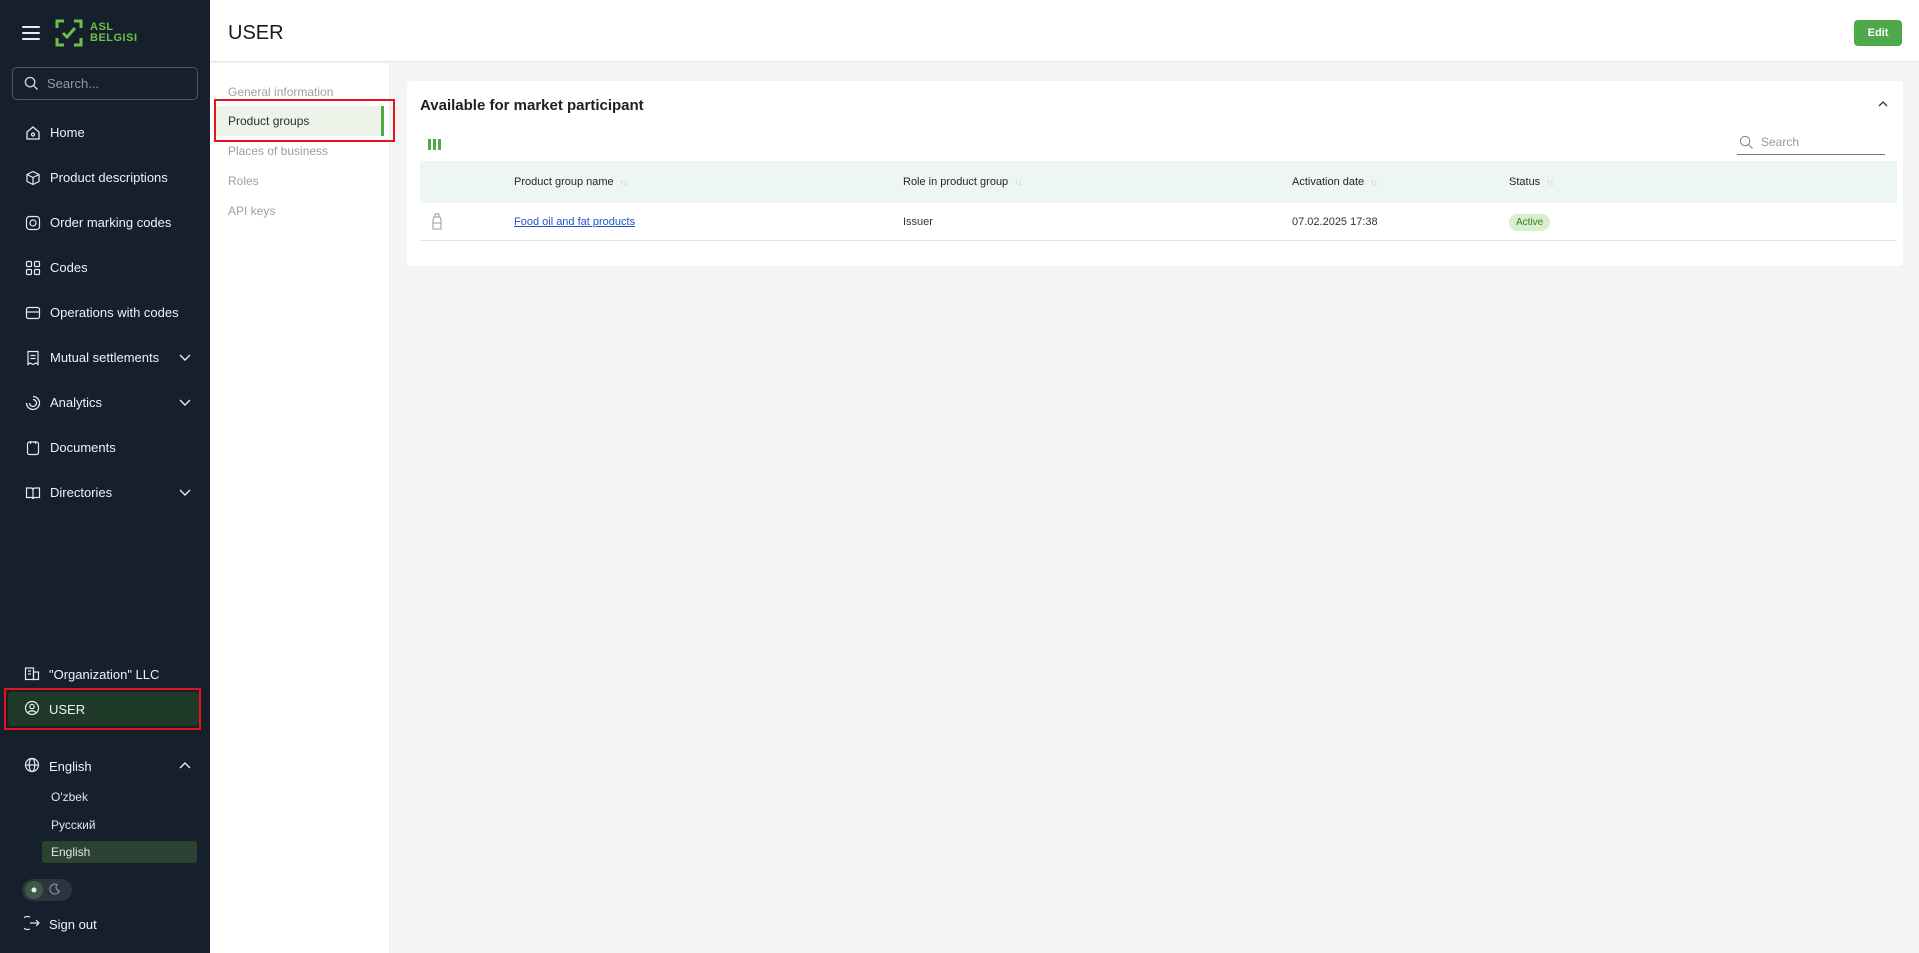  What do you see at coordinates (117, 83) in the screenshot?
I see `sidebar-search-input` at bounding box center [117, 83].